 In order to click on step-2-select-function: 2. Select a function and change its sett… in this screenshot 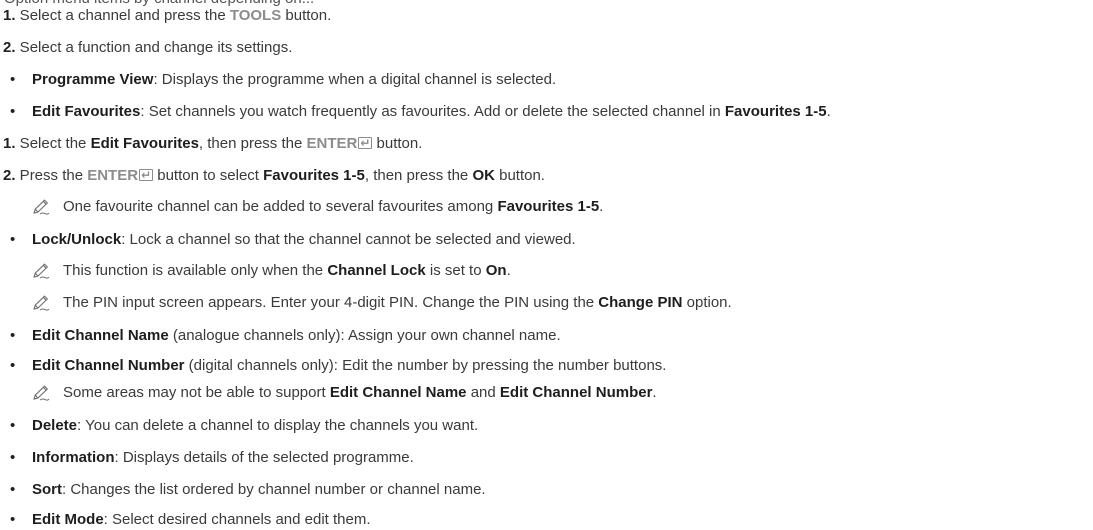, I will do `click(148, 47)`.